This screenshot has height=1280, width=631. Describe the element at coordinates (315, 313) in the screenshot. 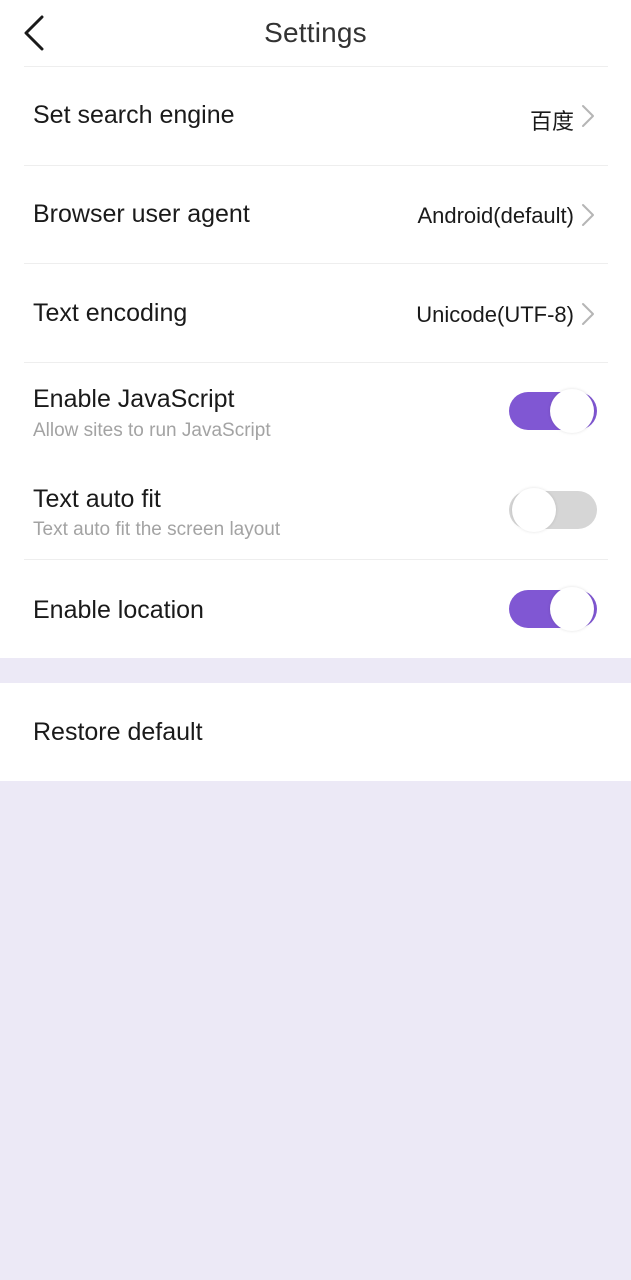

I see `text-encoding-row: Text encoding Unicode(UTF-8)` at that location.